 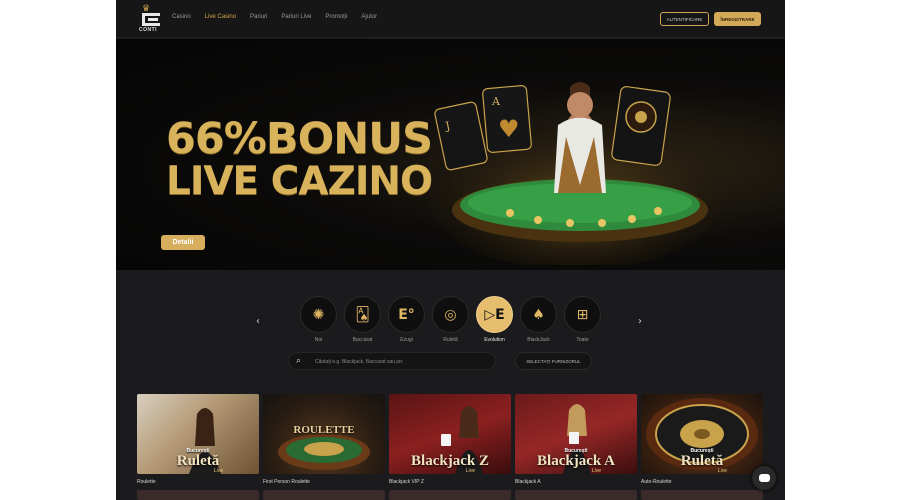 I want to click on category-ezugi: E° Ezugi, so click(x=406, y=319).